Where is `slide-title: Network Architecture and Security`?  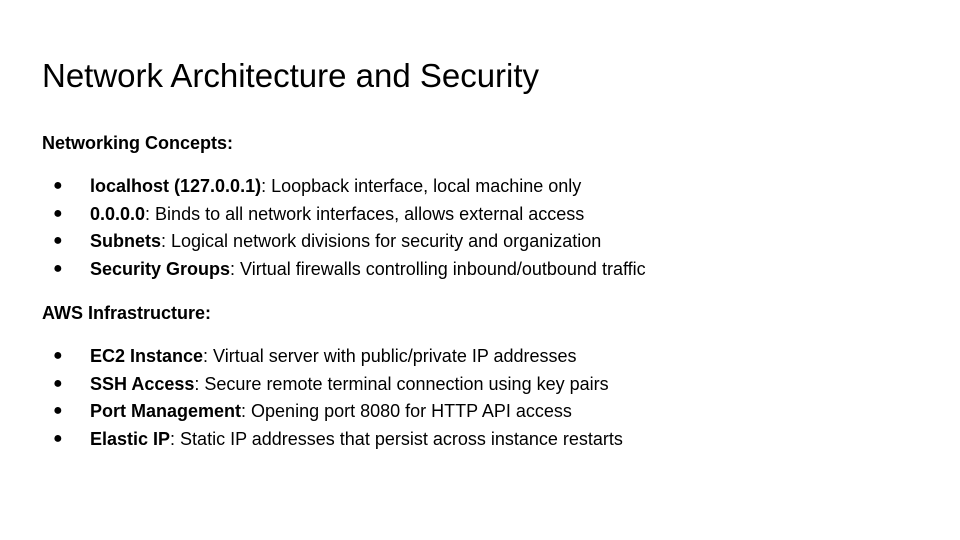 slide-title: Network Architecture and Security is located at coordinates (291, 75).